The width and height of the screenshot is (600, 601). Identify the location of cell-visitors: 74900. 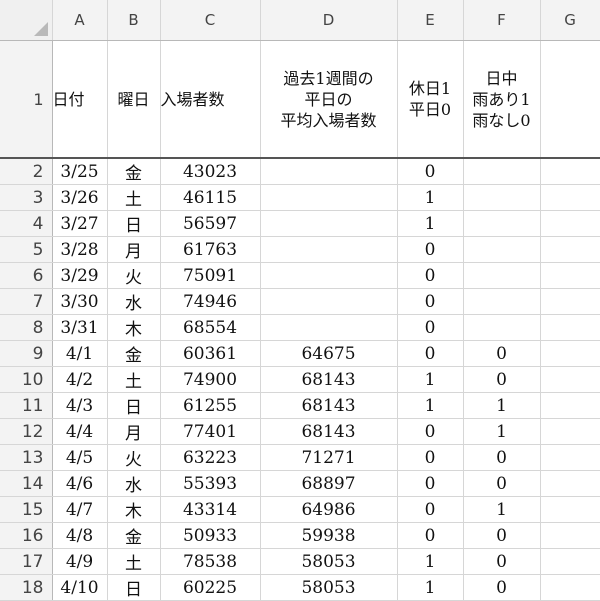
(210, 379).